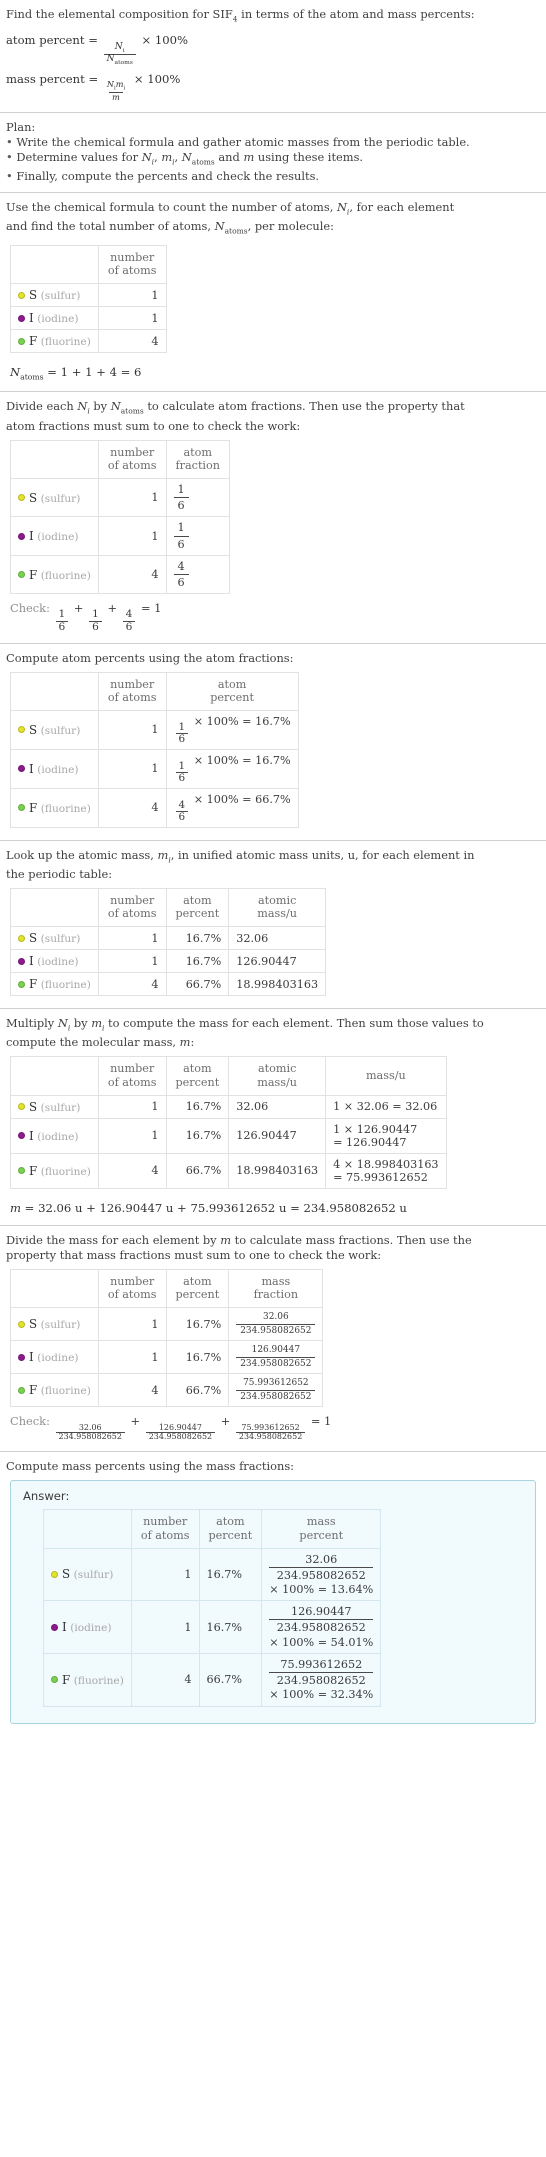 The height and width of the screenshot is (2157, 546). I want to click on mass-percent-label: mass percent =, so click(54, 78).